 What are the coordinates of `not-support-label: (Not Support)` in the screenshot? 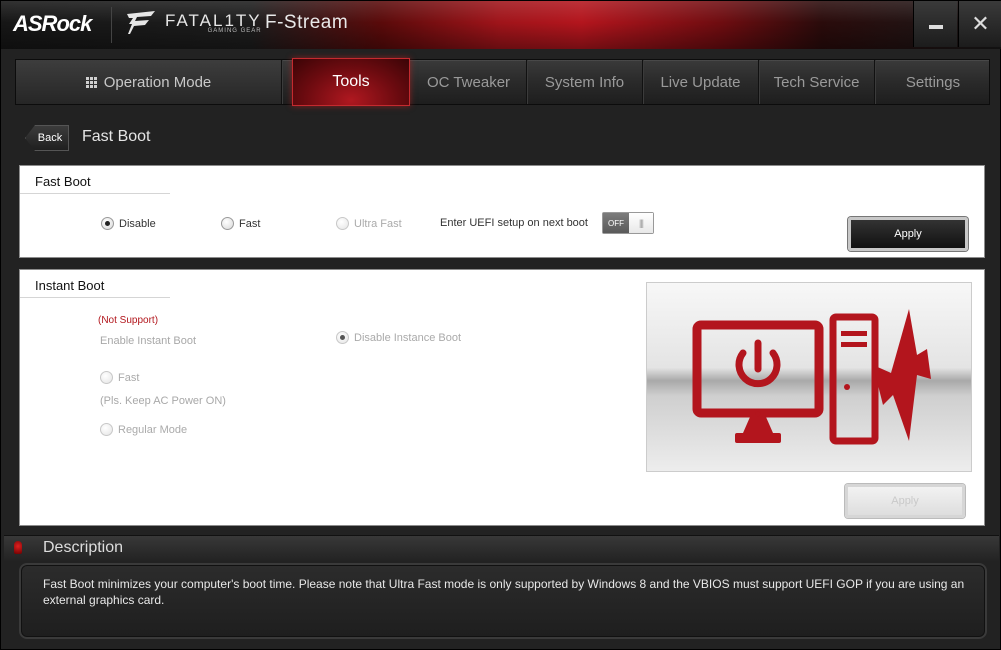 It's located at (128, 320).